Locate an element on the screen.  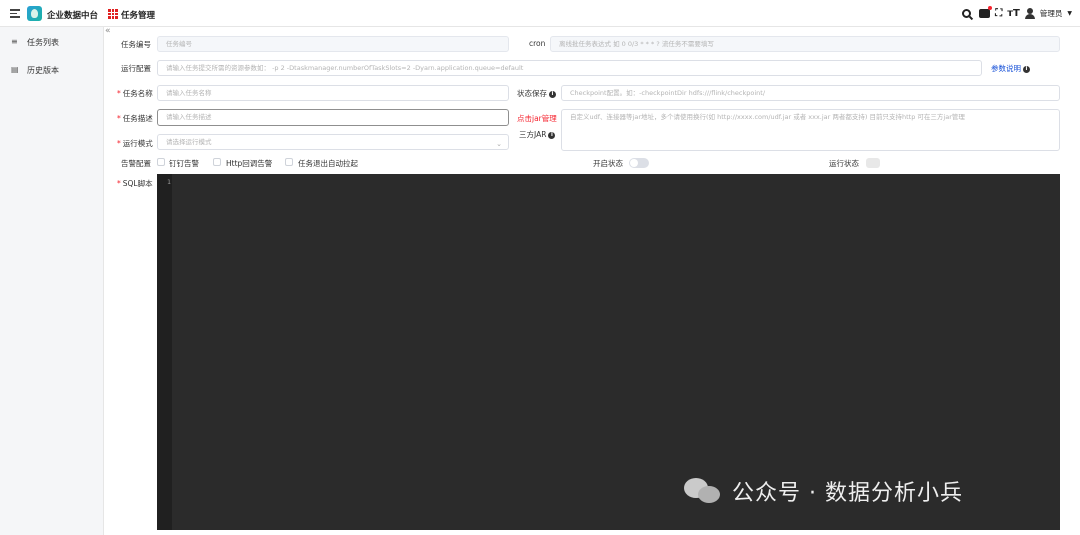
task-name-input: 请输入任务名称 is located at coordinates (333, 93).